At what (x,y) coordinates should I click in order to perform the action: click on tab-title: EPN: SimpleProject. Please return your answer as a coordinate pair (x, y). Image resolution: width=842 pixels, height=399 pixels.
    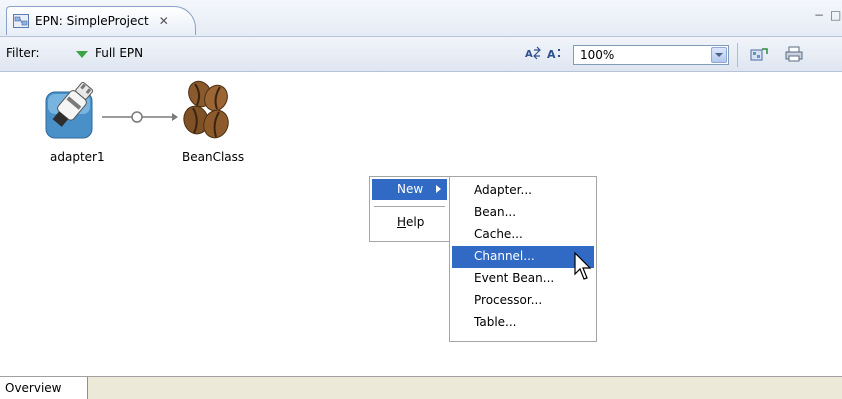
    Looking at the image, I should click on (92, 21).